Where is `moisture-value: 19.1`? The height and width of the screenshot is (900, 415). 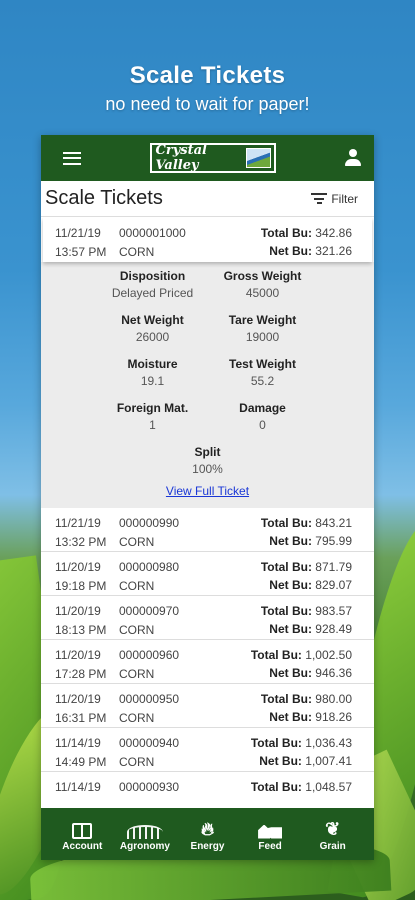 moisture-value: 19.1 is located at coordinates (152, 381).